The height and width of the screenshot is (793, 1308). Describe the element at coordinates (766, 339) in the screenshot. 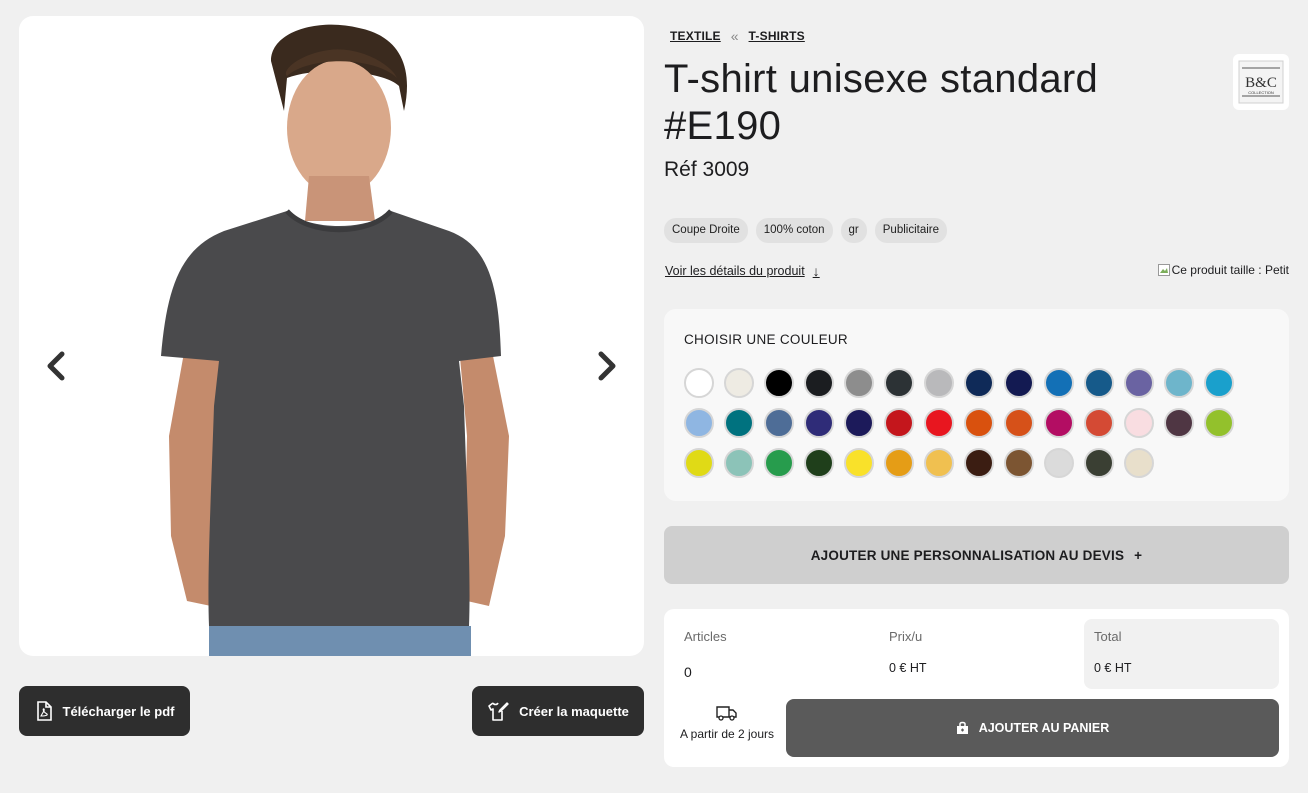

I see `color-picker-heading: CHOISIR UNE COULEUR` at that location.